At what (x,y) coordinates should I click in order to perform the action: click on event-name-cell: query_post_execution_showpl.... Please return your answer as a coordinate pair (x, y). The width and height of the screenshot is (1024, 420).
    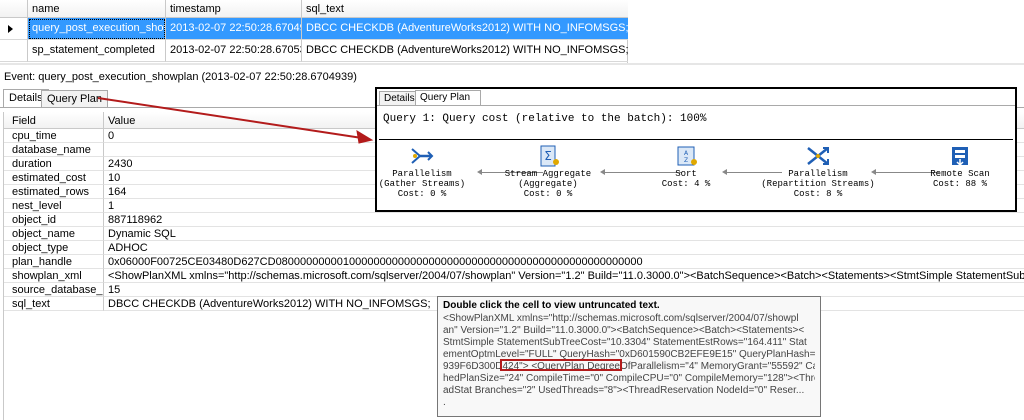
    Looking at the image, I should click on (97, 29).